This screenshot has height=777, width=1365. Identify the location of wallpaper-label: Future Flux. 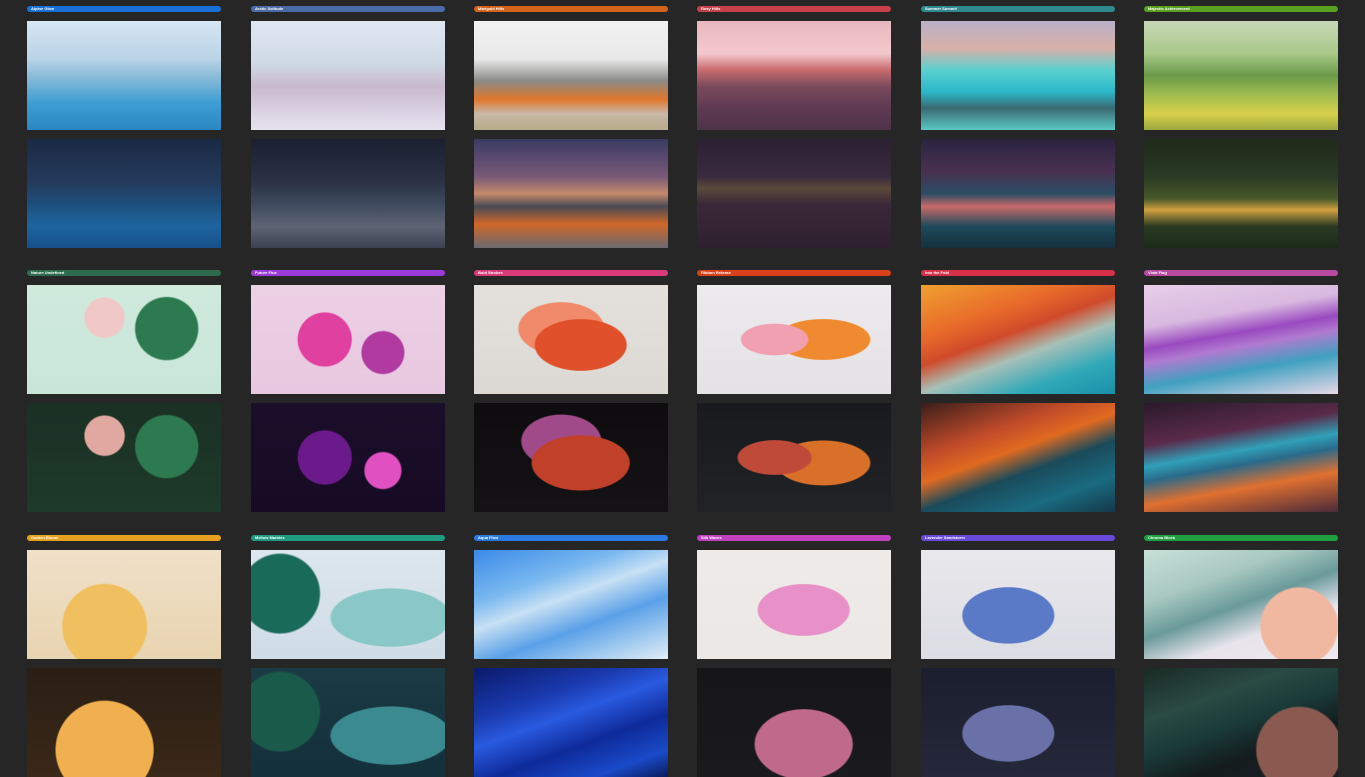
(348, 273).